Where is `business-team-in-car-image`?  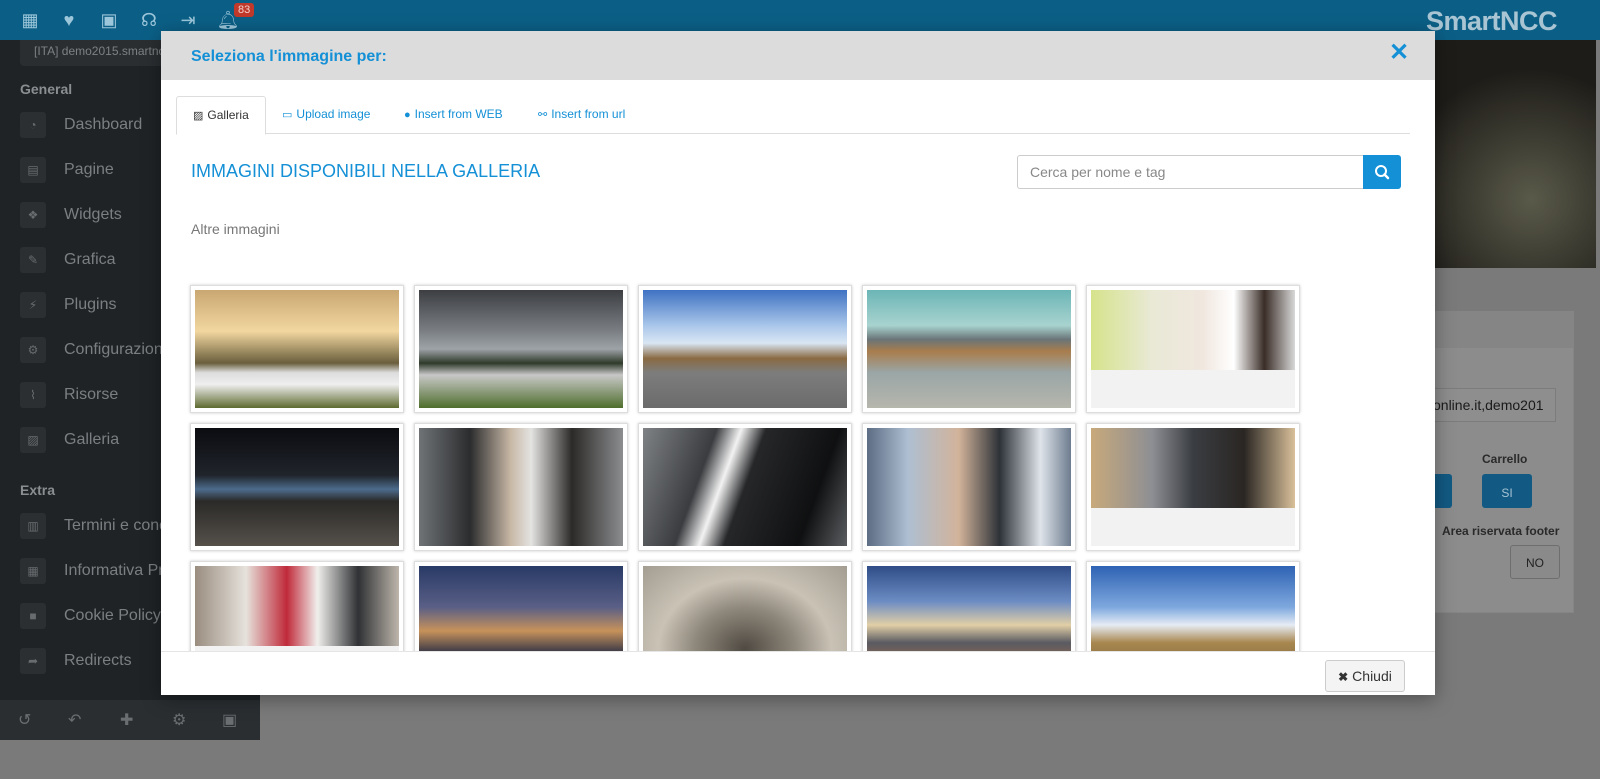 business-team-in-car-image is located at coordinates (297, 606).